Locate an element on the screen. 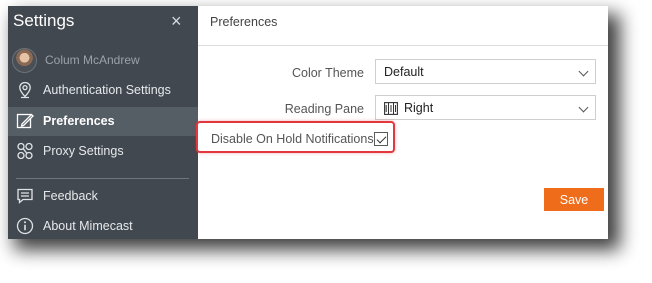 Image resolution: width=652 pixels, height=283 pixels. color-theme-select: Default is located at coordinates (485, 71).